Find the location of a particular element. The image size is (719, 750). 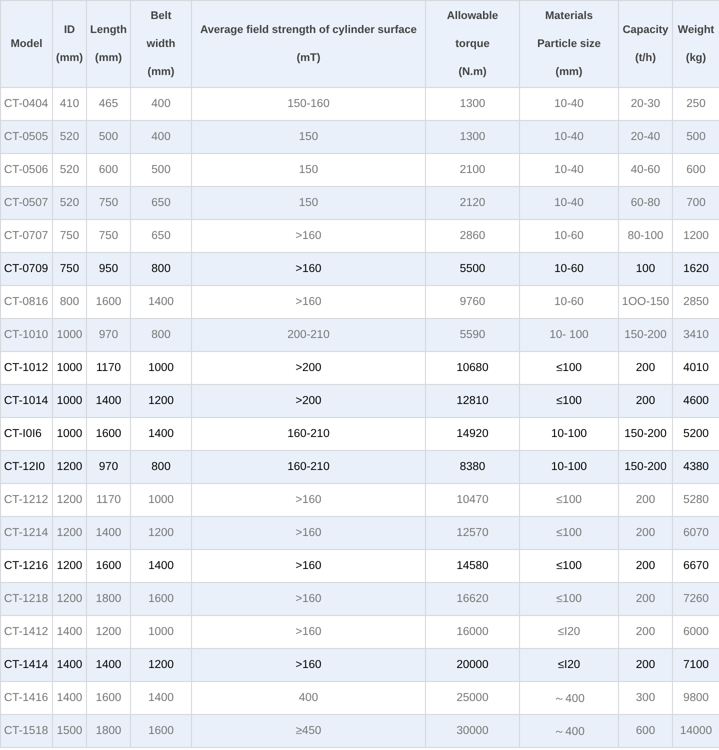

column-header: Length (mm) is located at coordinates (108, 44).